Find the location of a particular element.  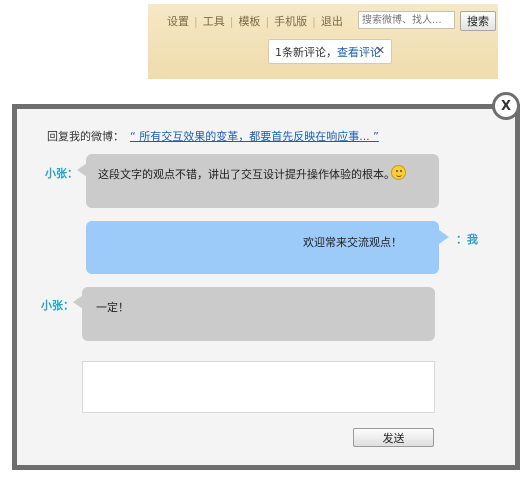

nav-tools-link: 工具 is located at coordinates (214, 21).